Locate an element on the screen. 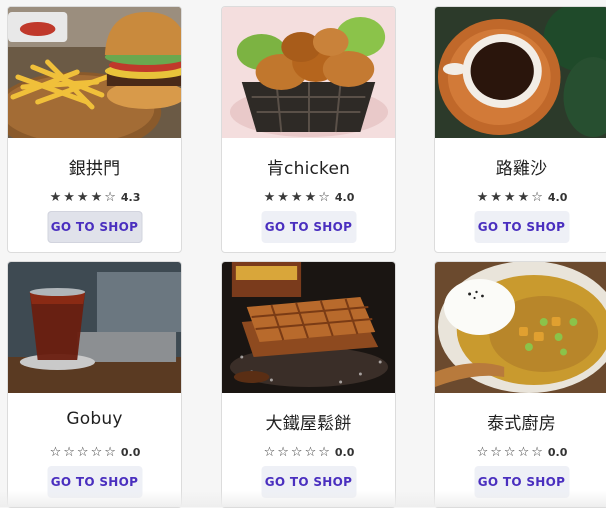  store-photo-chicken is located at coordinates (308, 72).